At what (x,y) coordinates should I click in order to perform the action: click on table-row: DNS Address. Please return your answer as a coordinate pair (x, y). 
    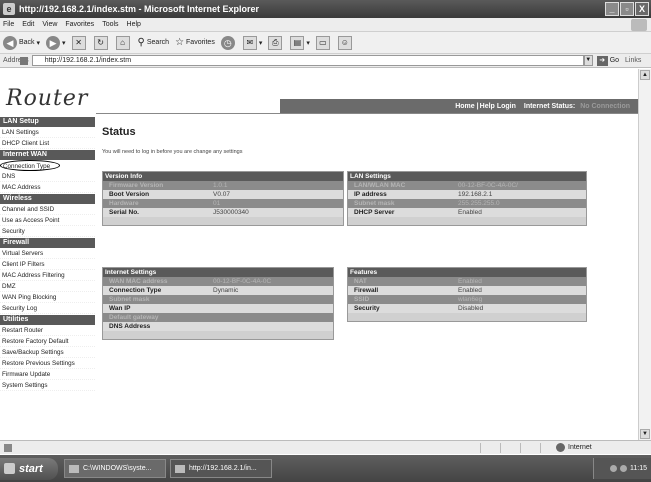
    Looking at the image, I should click on (218, 326).